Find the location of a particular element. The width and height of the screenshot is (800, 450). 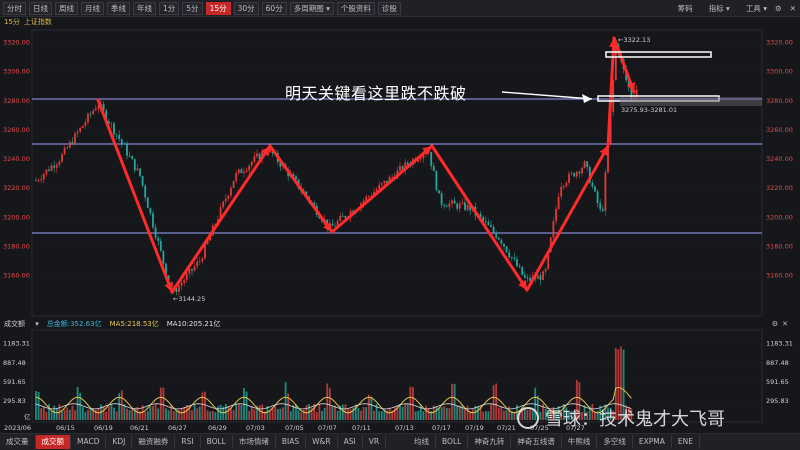

tab-long-short: 多空线 is located at coordinates (615, 442).